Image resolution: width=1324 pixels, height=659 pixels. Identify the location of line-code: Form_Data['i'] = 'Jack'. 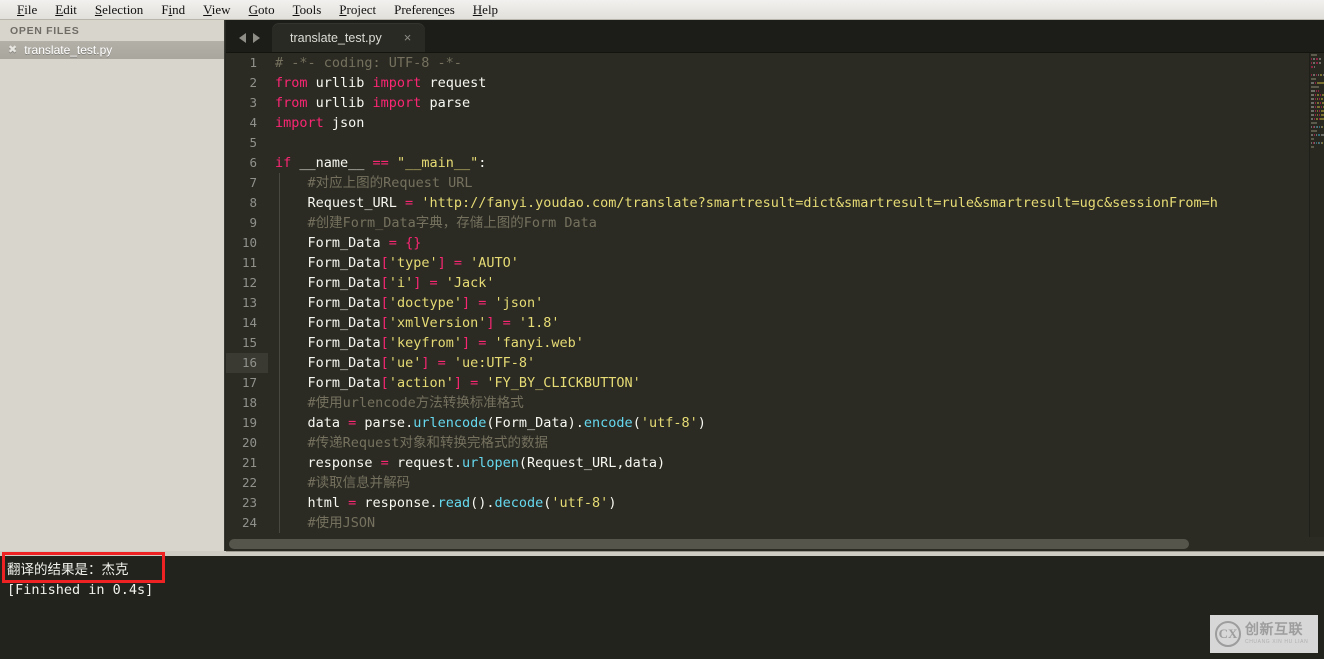
(789, 283).